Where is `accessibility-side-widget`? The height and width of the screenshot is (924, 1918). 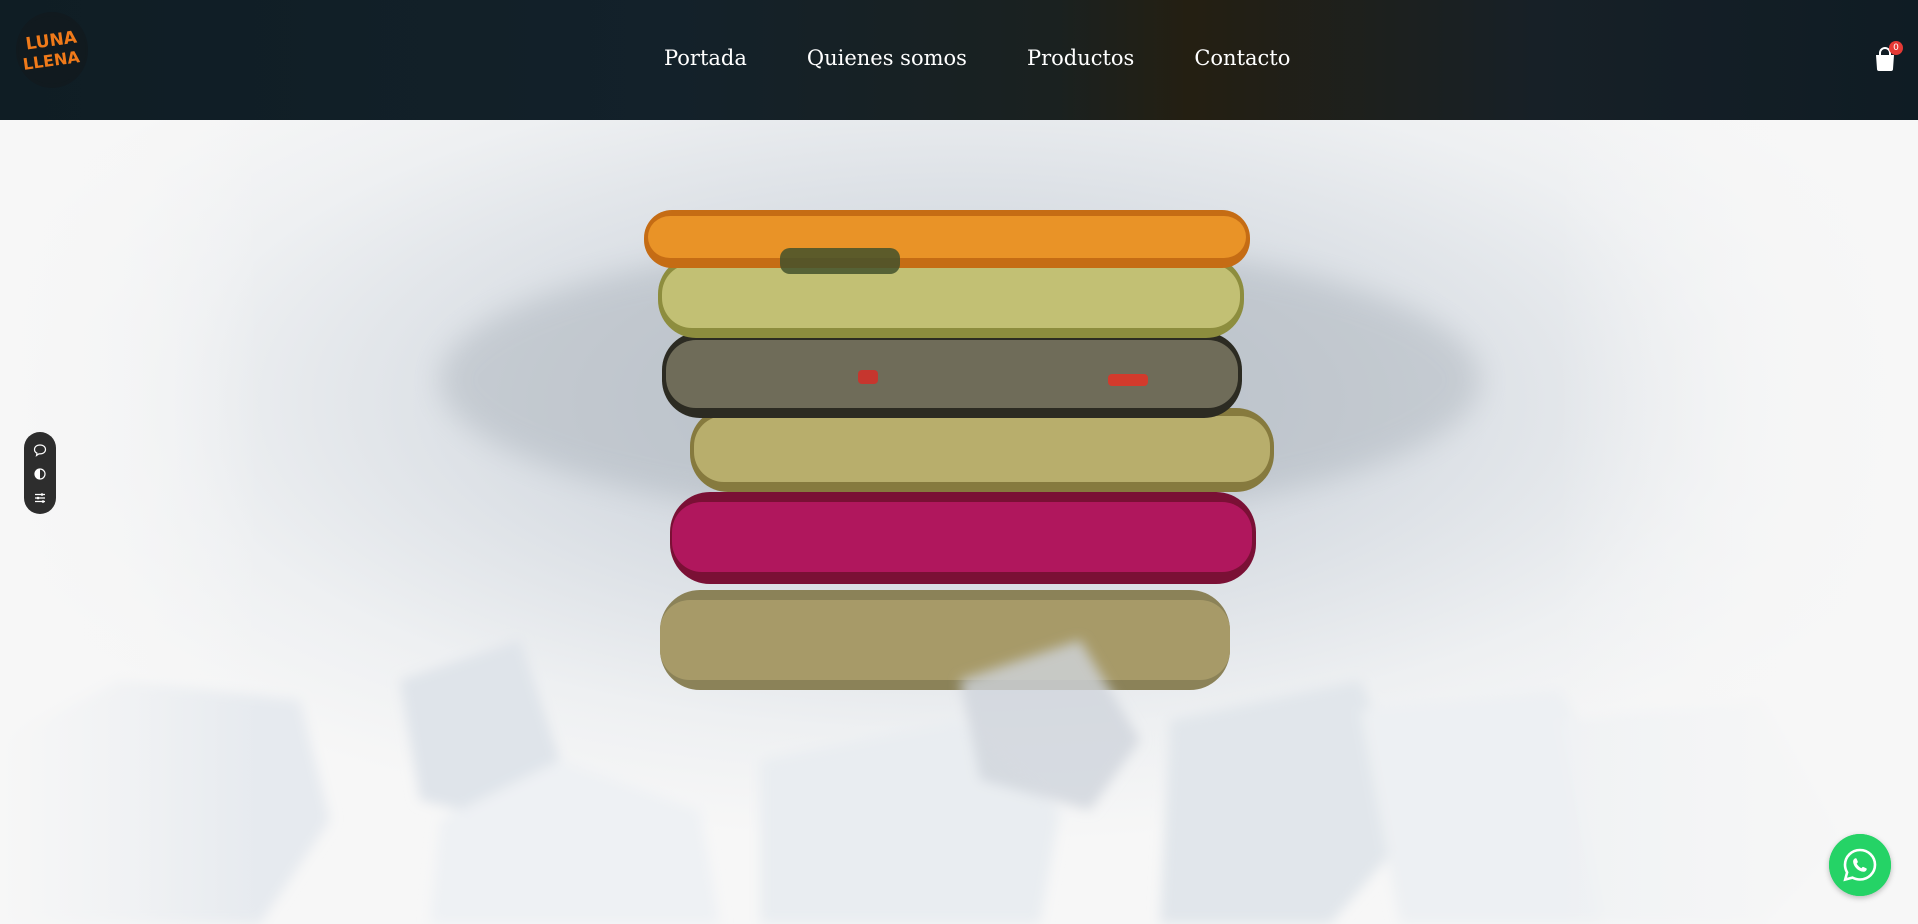 accessibility-side-widget is located at coordinates (40, 473).